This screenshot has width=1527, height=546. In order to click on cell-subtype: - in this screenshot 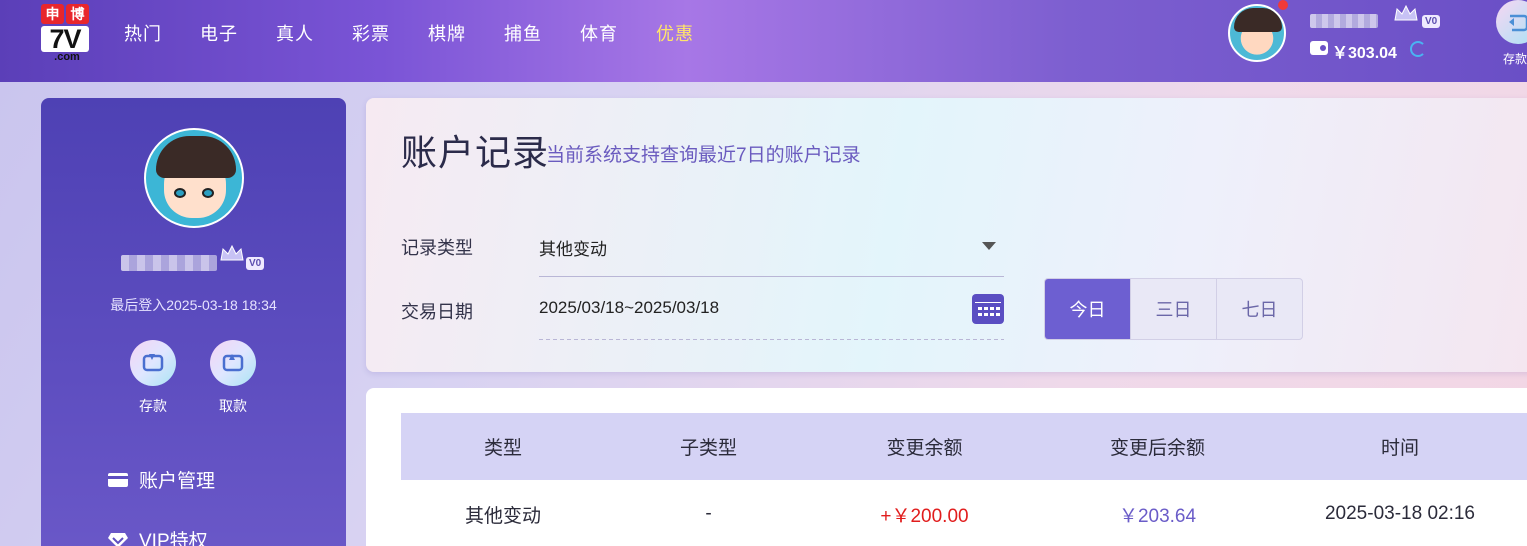, I will do `click(708, 513)`.